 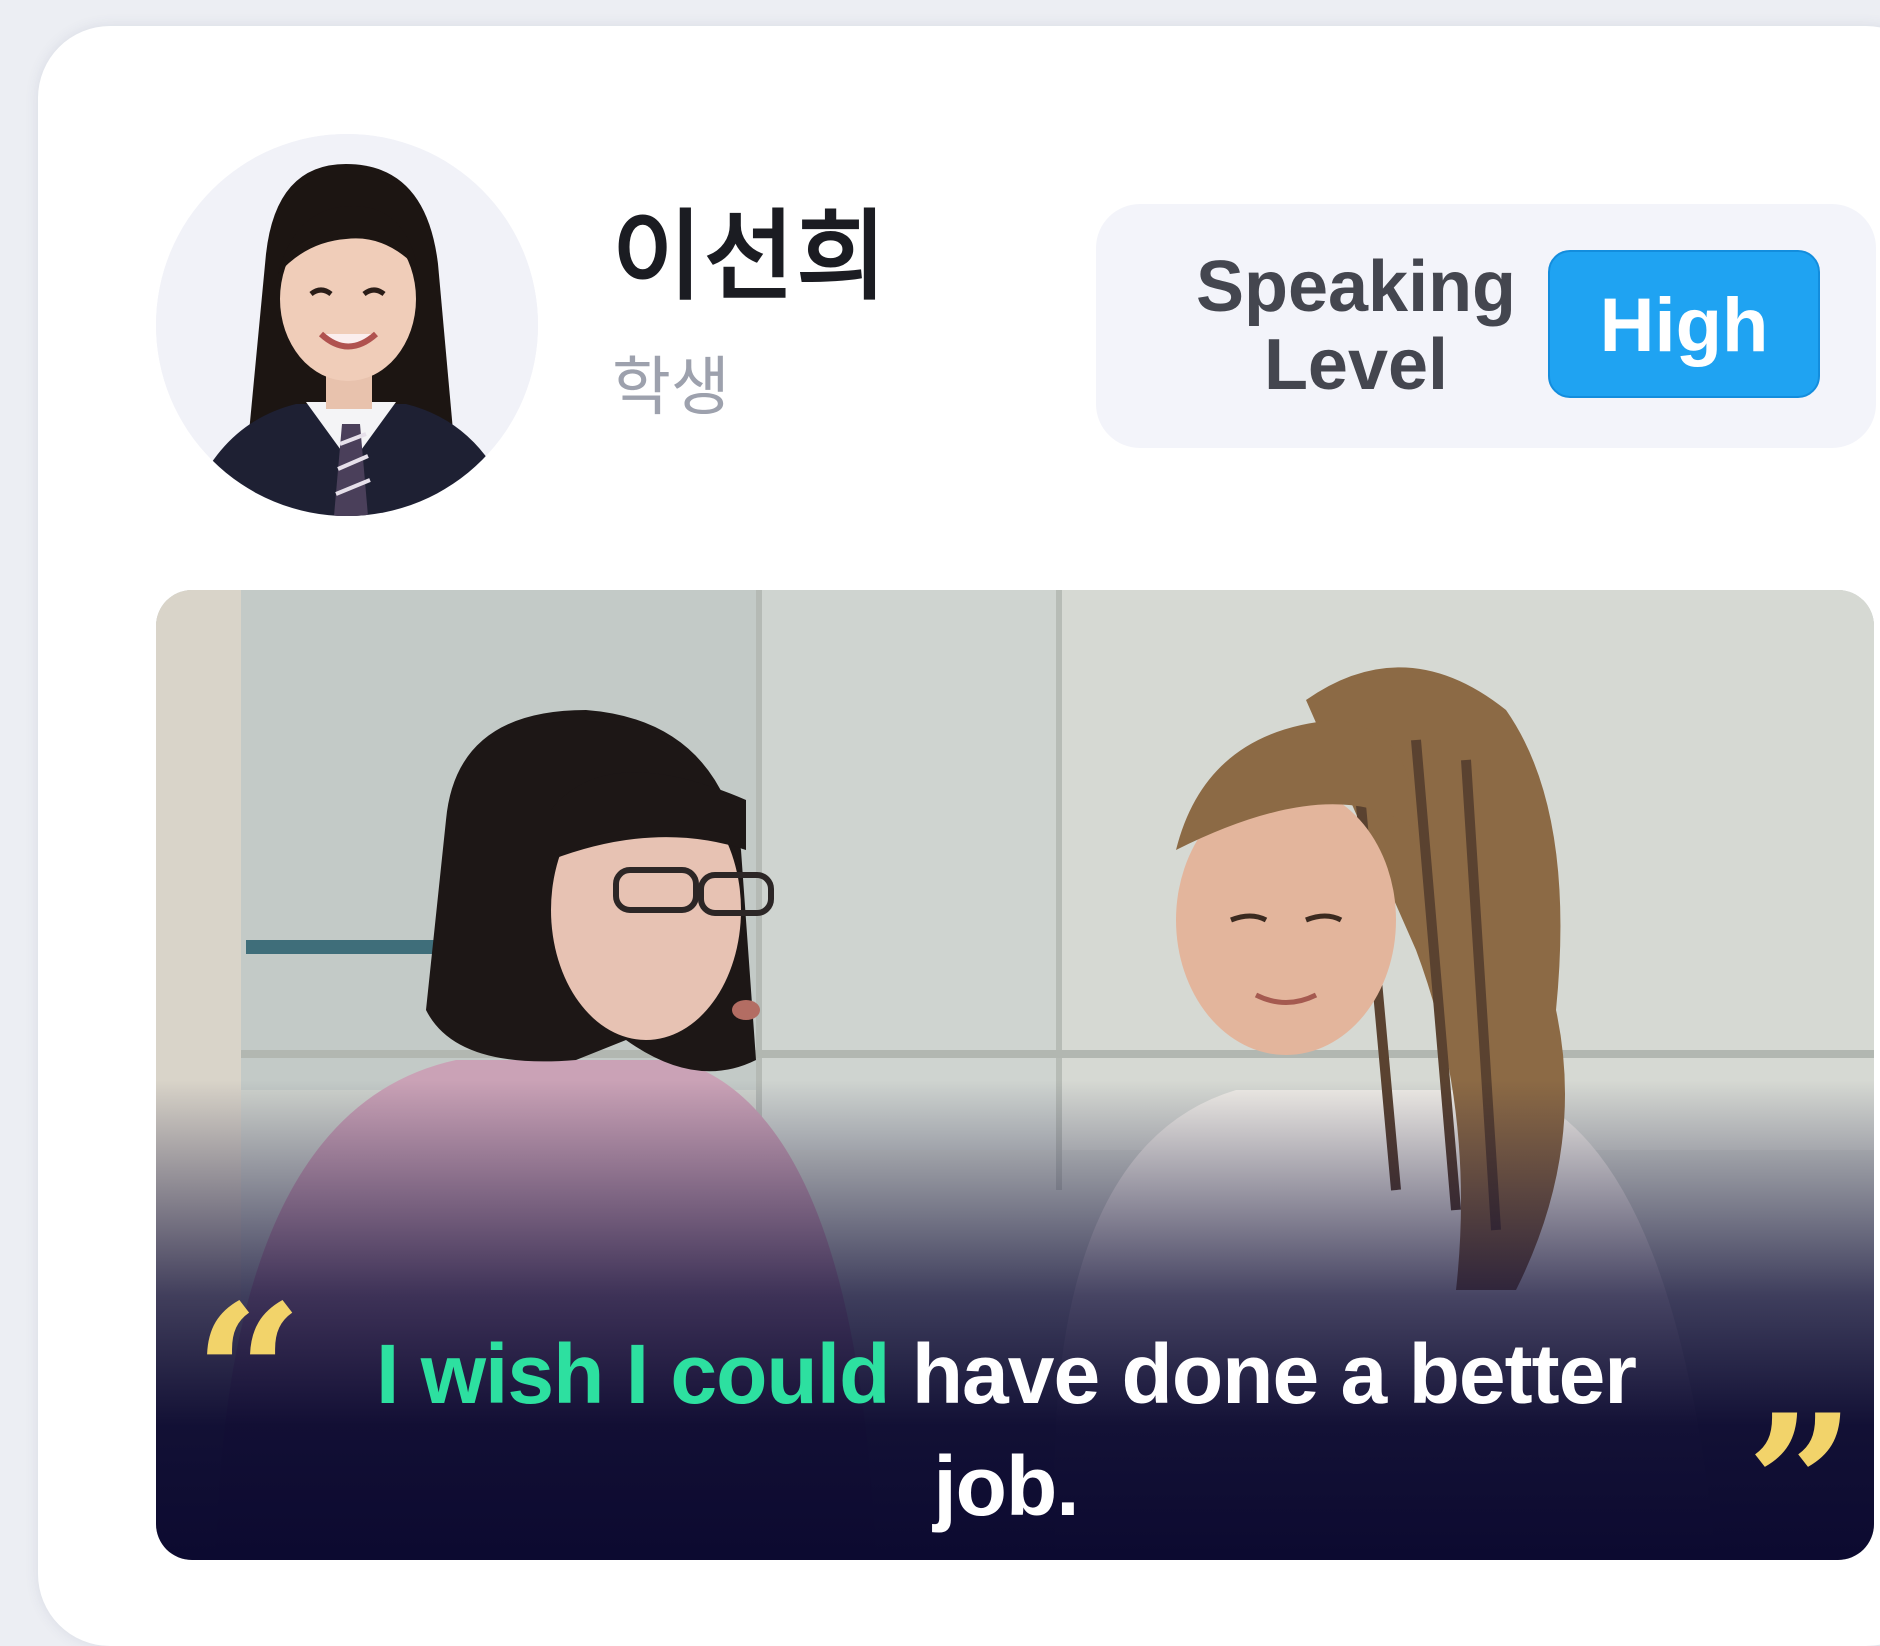 I want to click on speaking-level-panel: Speaking Level High, so click(x=1486, y=326).